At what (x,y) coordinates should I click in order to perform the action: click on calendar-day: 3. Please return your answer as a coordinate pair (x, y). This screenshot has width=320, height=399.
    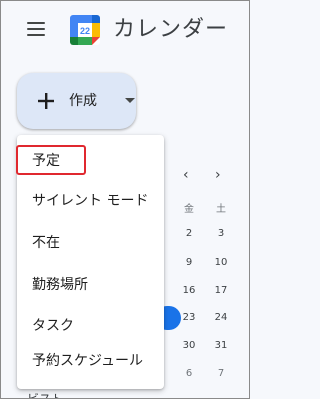
    Looking at the image, I should click on (221, 233).